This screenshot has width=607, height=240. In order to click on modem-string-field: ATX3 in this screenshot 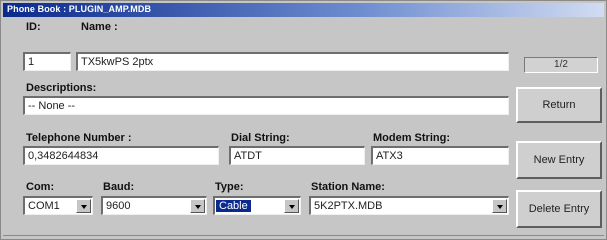, I will do `click(440, 155)`.